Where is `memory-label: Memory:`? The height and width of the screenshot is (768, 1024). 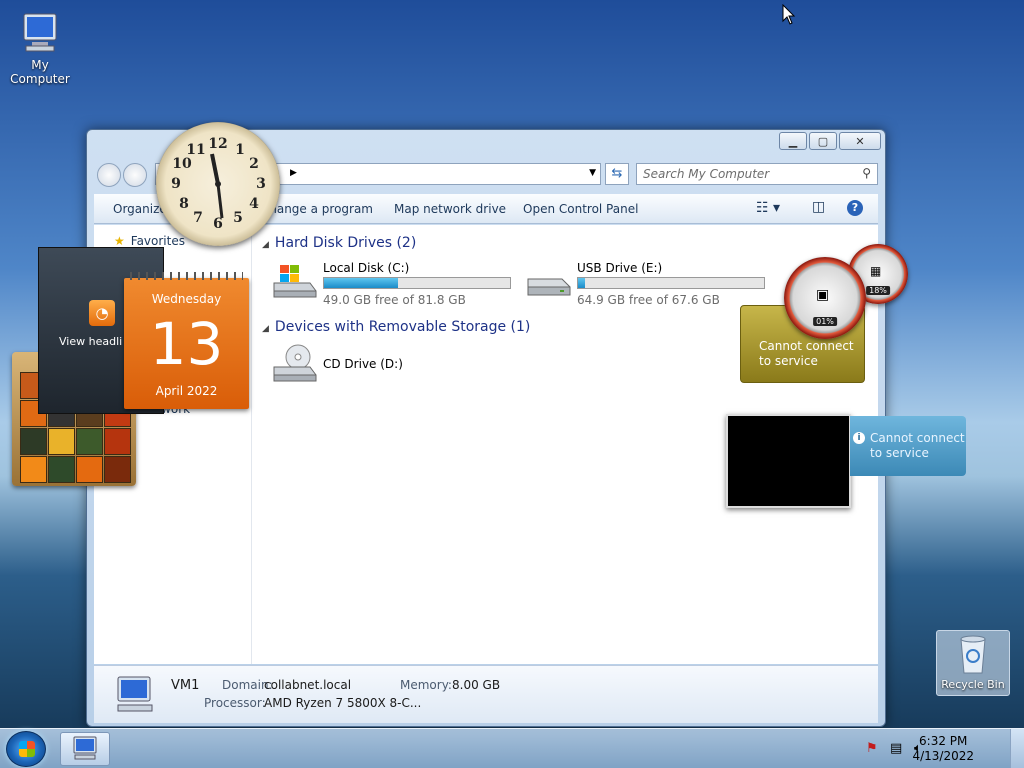 memory-label: Memory: is located at coordinates (426, 685).